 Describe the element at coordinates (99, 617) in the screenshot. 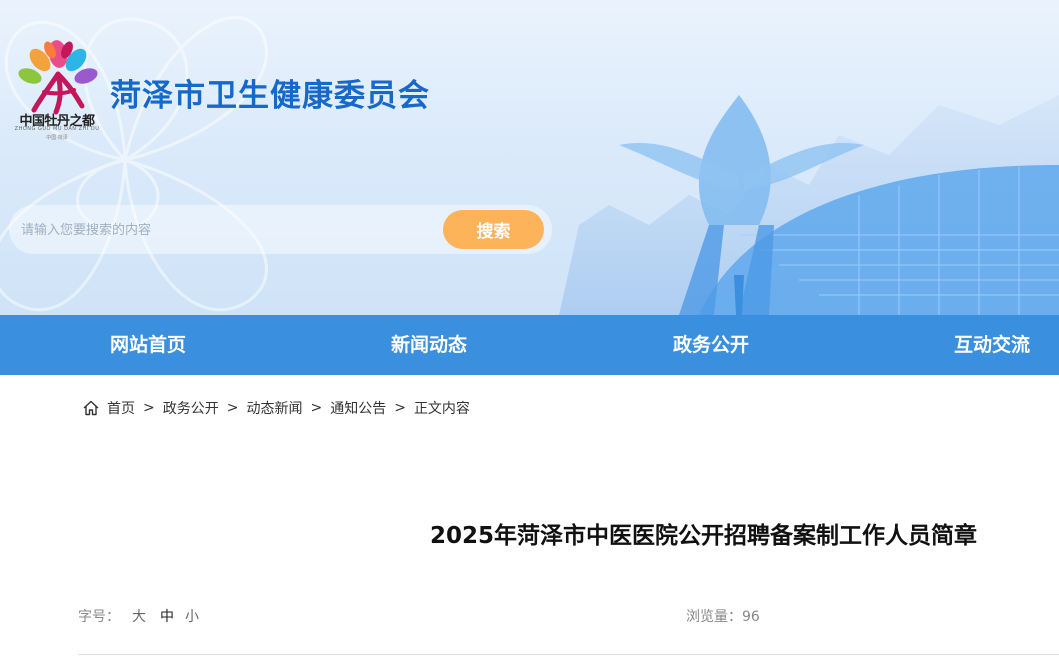

I see `font-size-label: 字号：` at that location.